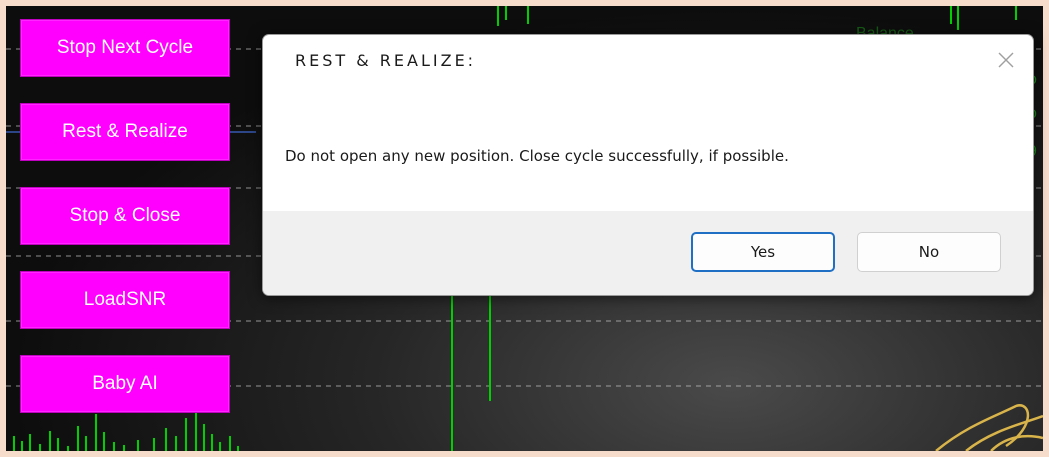 This screenshot has height=457, width=1049. I want to click on close-icon, so click(1006, 60).